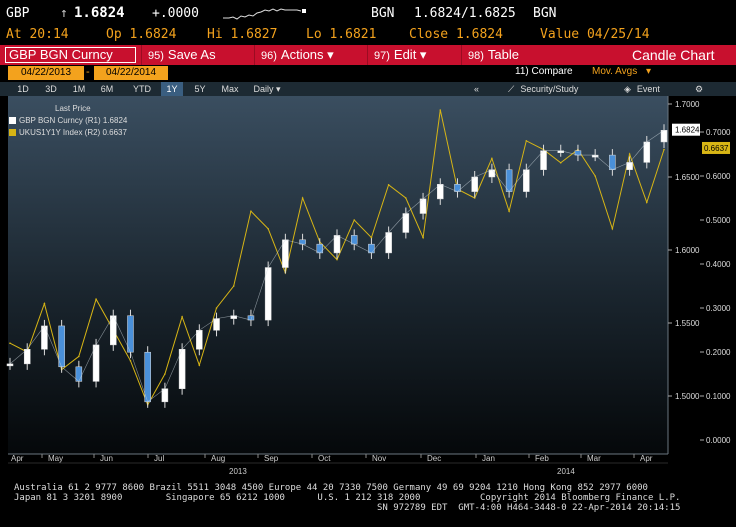 This screenshot has height=527, width=736. I want to click on end-date-field: 04/22/2014, so click(131, 73).